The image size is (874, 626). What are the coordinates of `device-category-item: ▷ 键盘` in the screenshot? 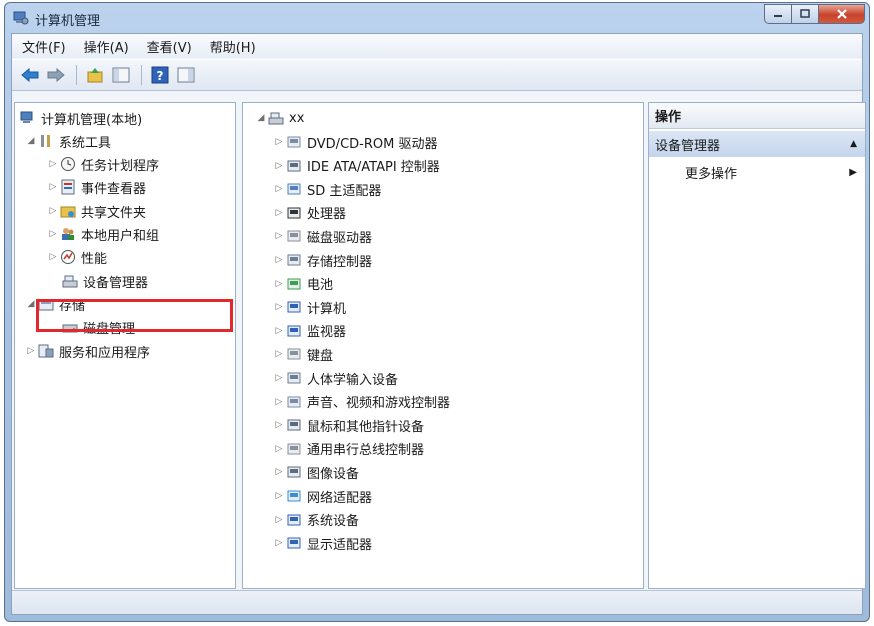 It's located at (303, 354).